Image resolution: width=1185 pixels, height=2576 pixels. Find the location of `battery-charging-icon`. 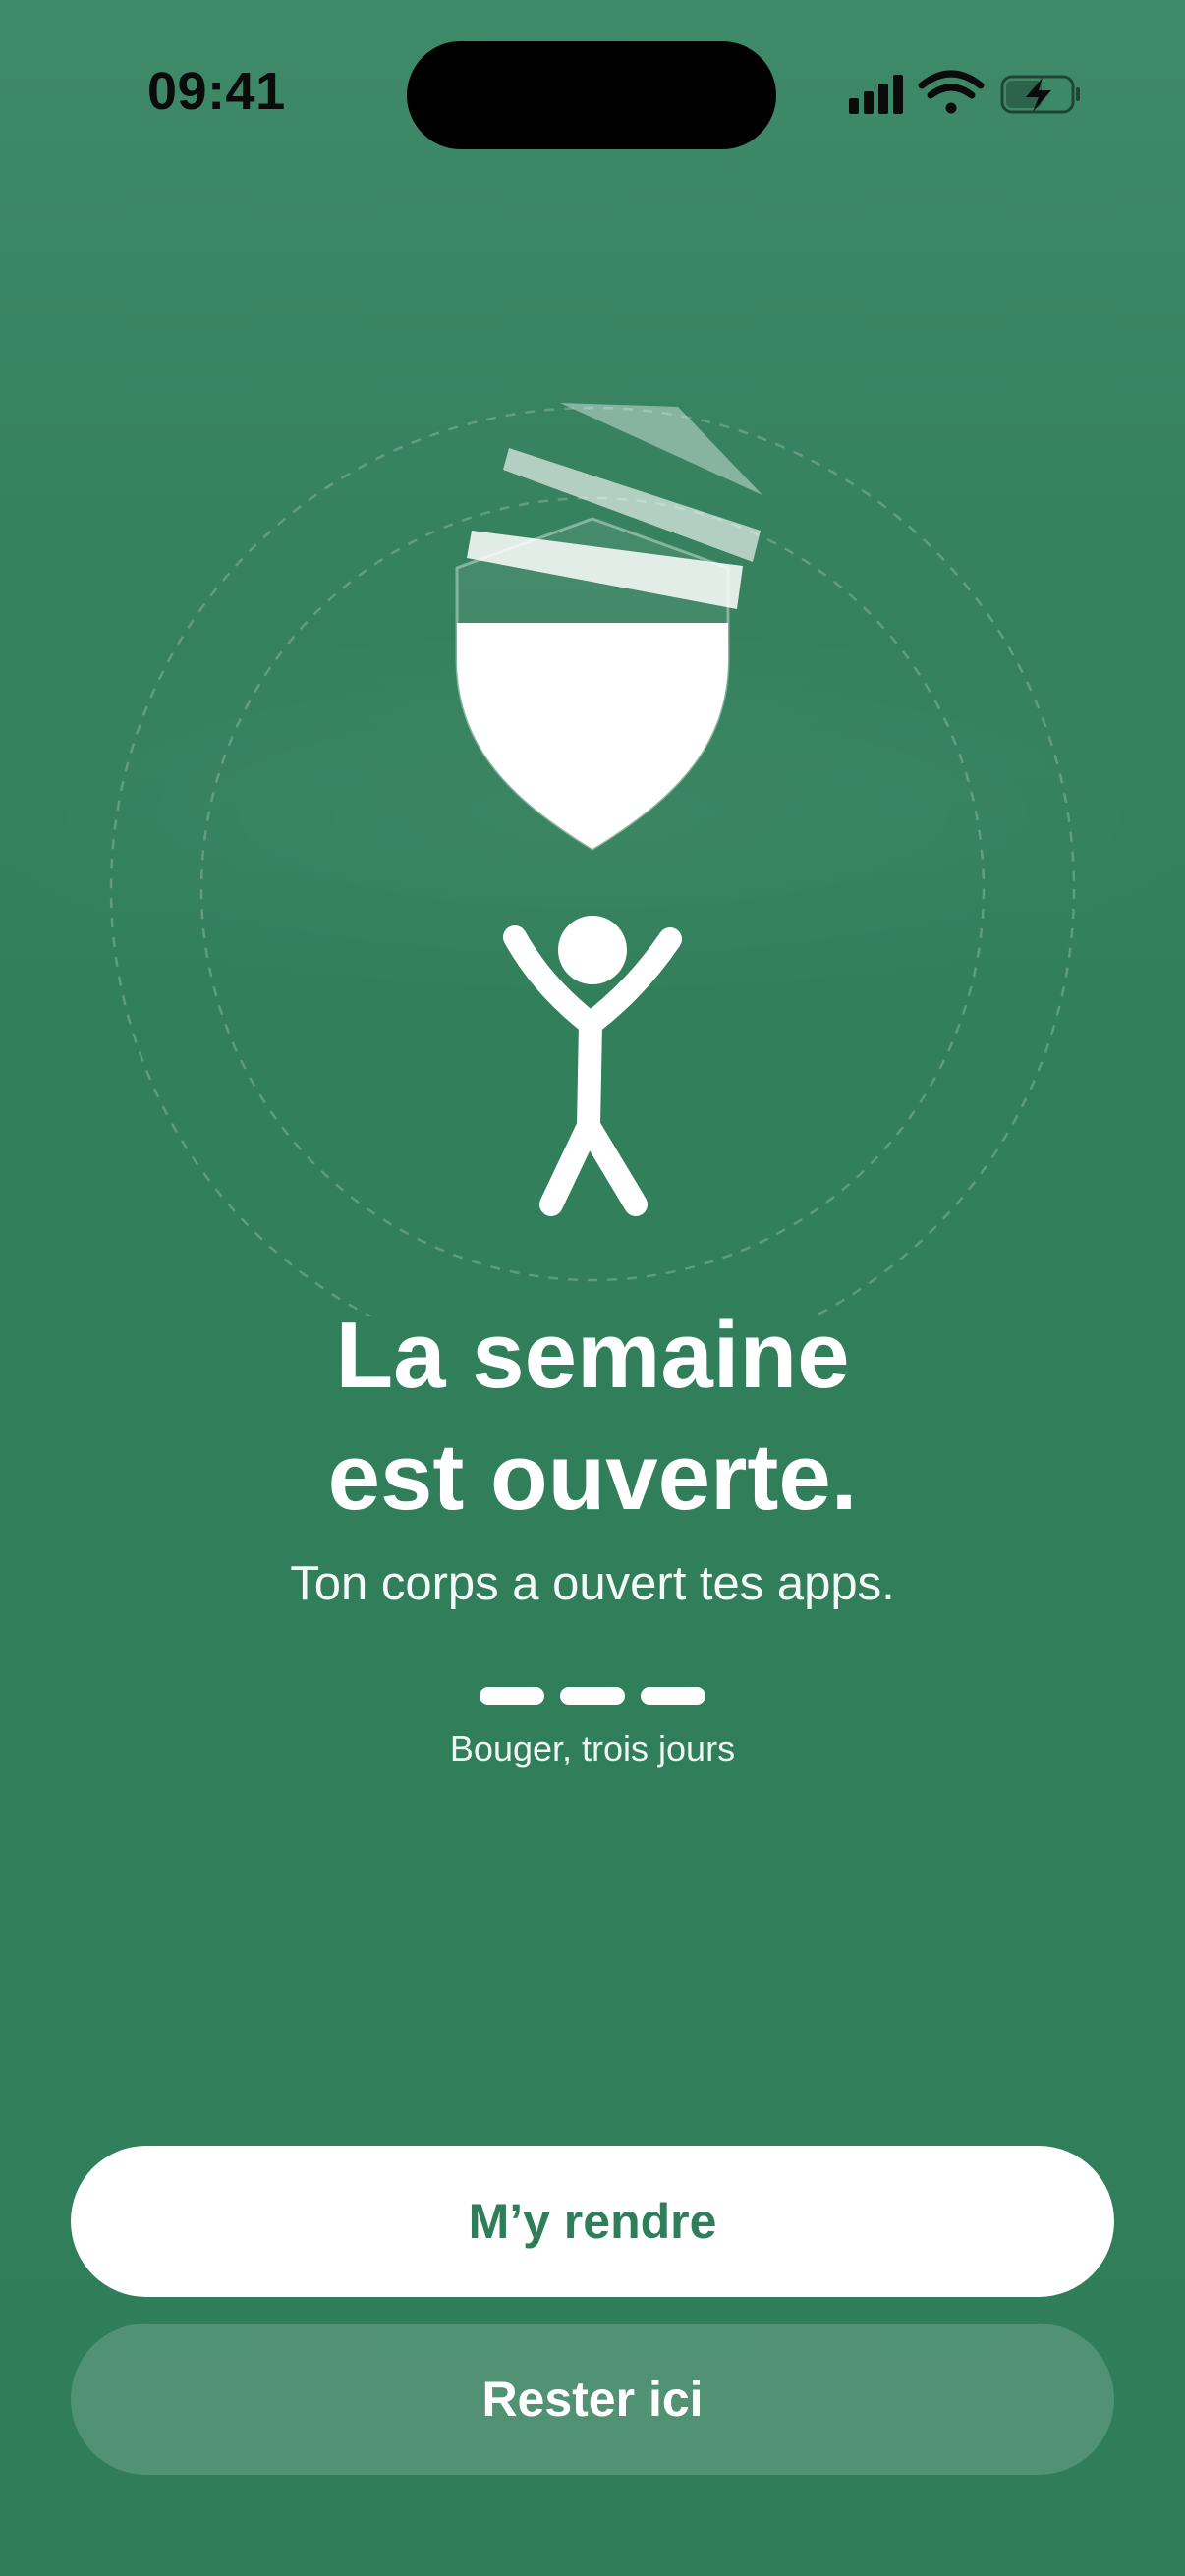

battery-charging-icon is located at coordinates (1040, 94).